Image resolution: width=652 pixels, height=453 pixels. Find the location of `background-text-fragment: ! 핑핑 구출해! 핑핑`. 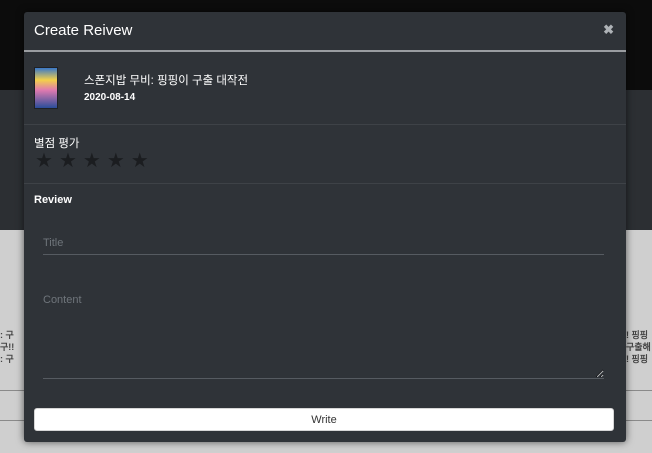

background-text-fragment: ! 핑핑 구출해! 핑핑 is located at coordinates (638, 347).